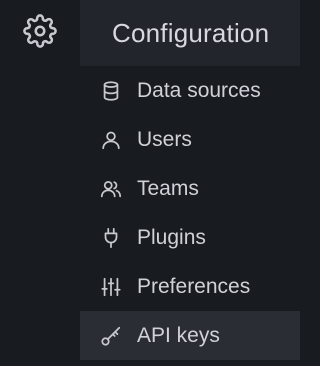 Image resolution: width=320 pixels, height=366 pixels. Describe the element at coordinates (178, 335) in the screenshot. I see `menu-item-label: API keys` at that location.